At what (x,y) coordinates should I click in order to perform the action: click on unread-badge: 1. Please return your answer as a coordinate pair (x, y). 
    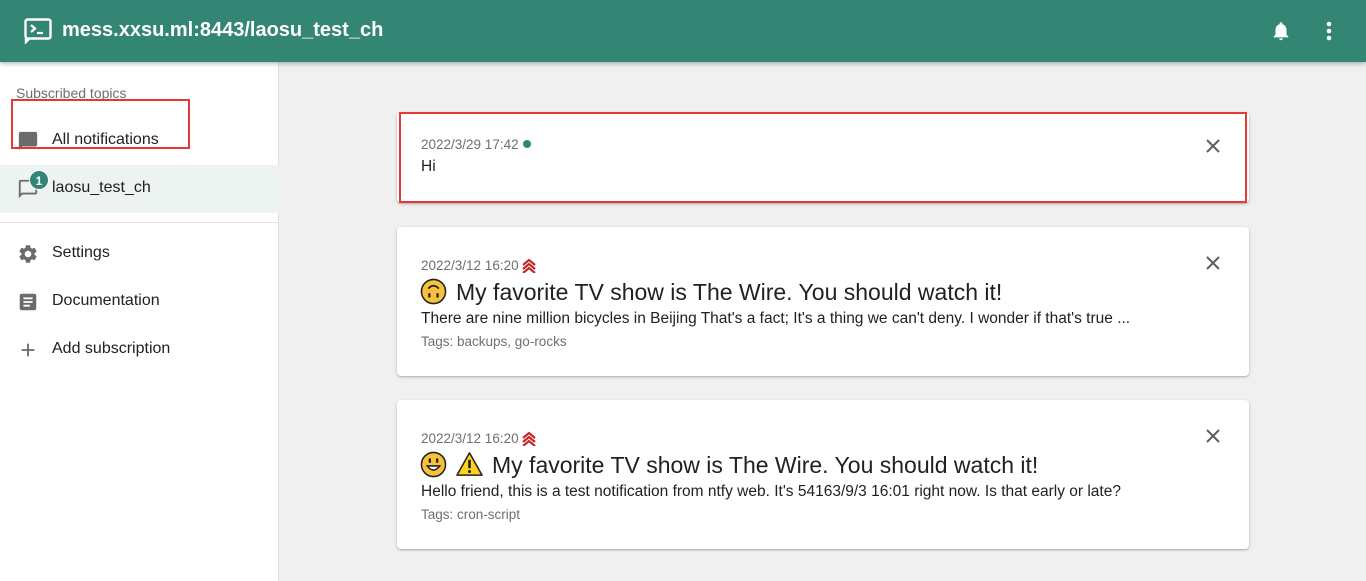
    Looking at the image, I should click on (39, 180).